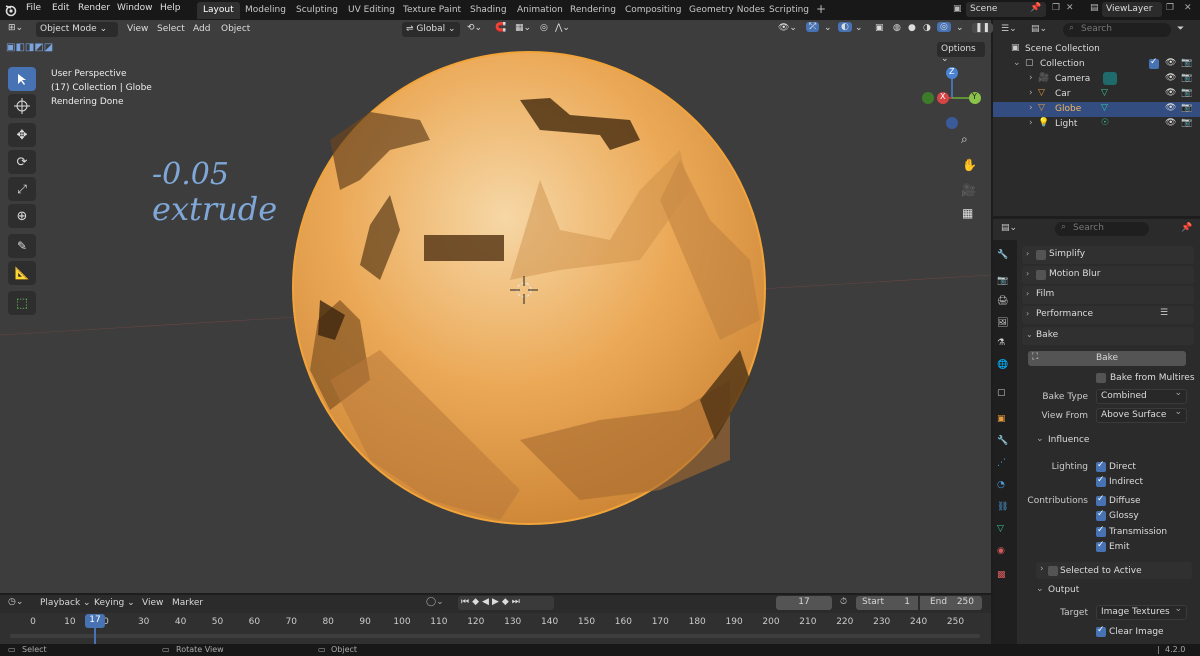  I want to click on indirect-checkbox, so click(1101, 481).